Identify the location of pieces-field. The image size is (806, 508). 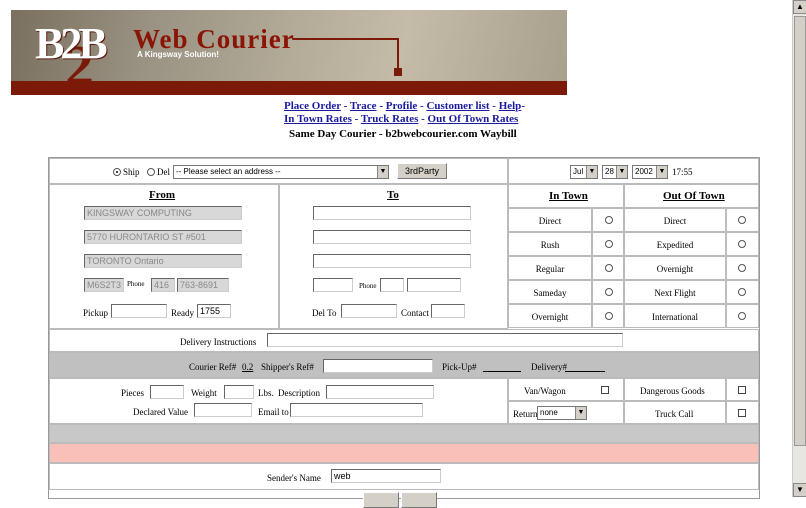
(167, 392).